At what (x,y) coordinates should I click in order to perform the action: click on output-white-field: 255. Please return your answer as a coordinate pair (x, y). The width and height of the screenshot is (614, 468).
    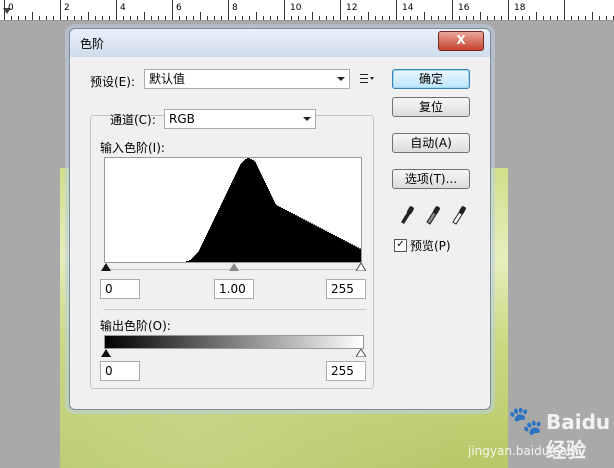
    Looking at the image, I should click on (346, 371).